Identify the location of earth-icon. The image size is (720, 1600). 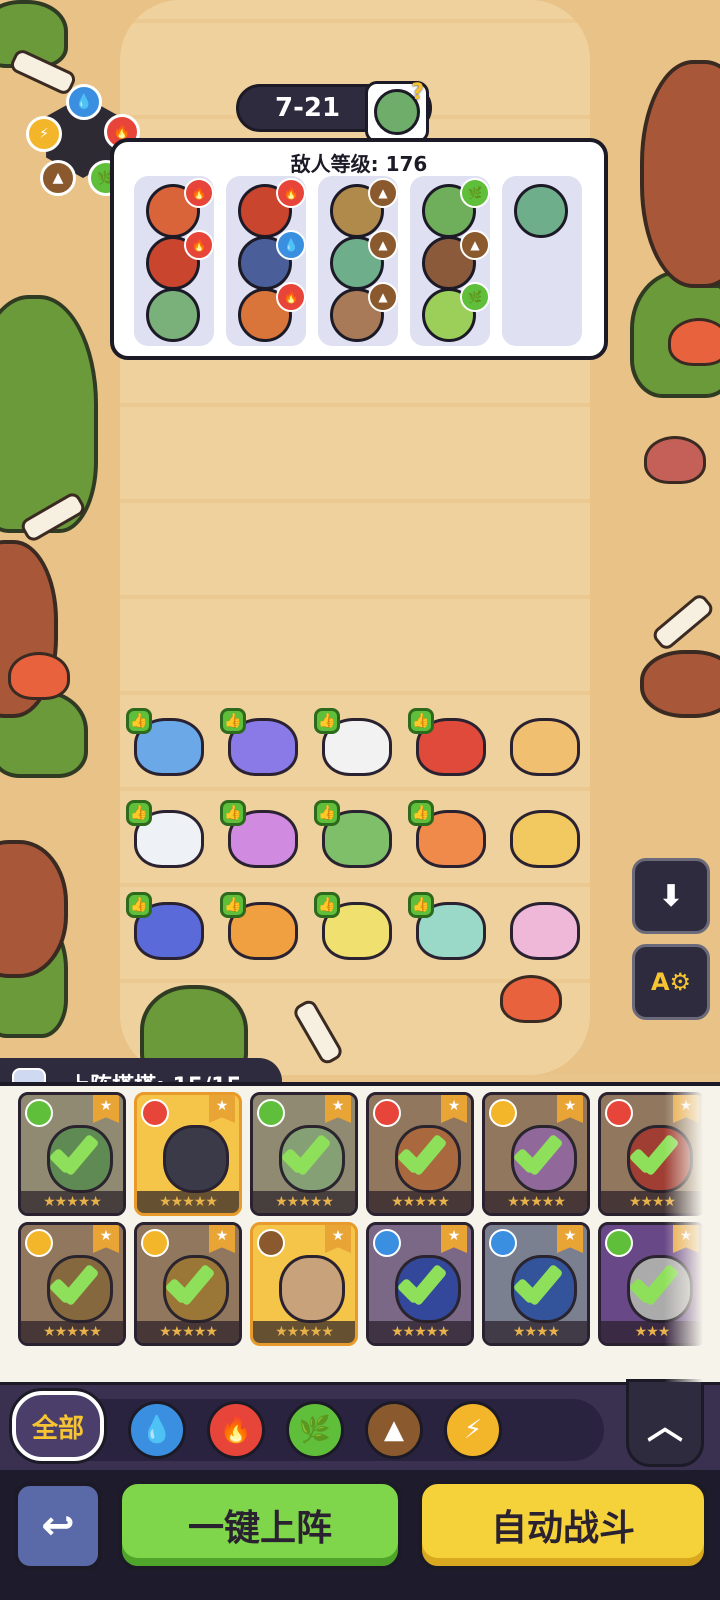
(271, 1243).